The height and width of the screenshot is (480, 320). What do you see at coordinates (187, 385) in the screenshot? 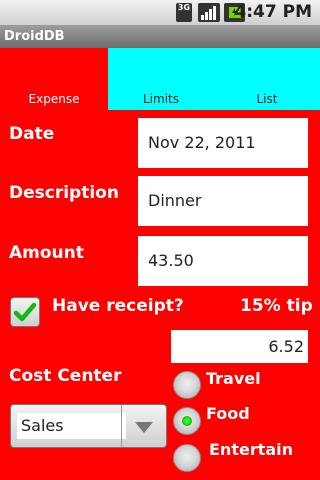
I see `radio-travel` at bounding box center [187, 385].